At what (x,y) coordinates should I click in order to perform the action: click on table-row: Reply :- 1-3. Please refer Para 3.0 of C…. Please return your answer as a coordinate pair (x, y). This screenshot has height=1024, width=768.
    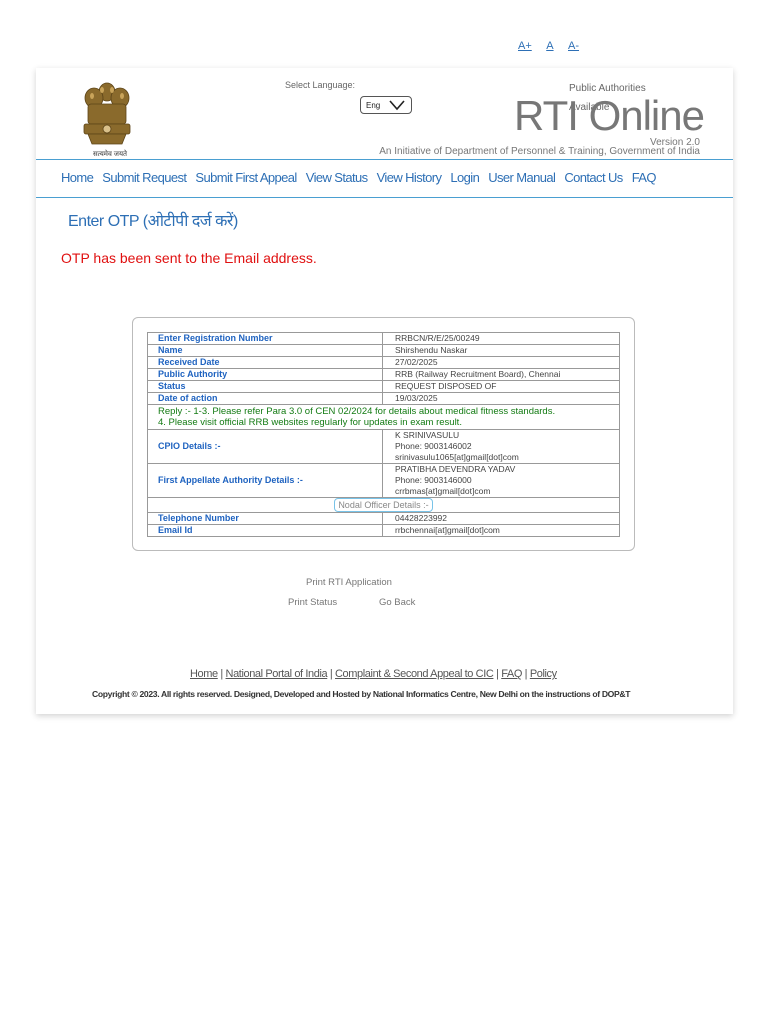
    Looking at the image, I should click on (383, 417).